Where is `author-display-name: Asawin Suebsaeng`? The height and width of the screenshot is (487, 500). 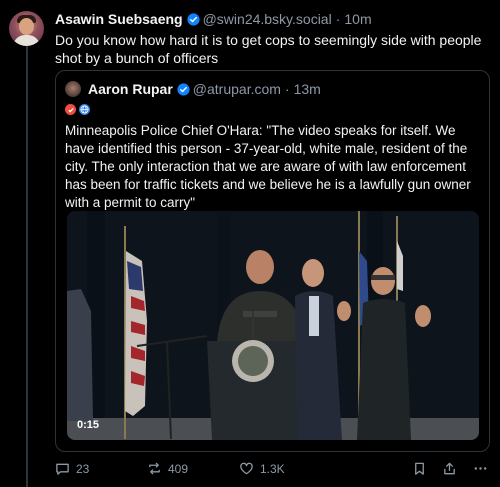
author-display-name: Asawin Suebsaeng is located at coordinates (119, 19).